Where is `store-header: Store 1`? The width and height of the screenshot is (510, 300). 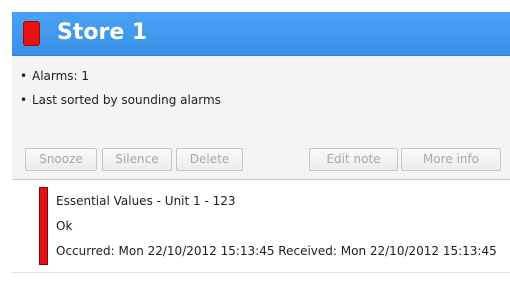 store-header: Store 1 is located at coordinates (261, 34).